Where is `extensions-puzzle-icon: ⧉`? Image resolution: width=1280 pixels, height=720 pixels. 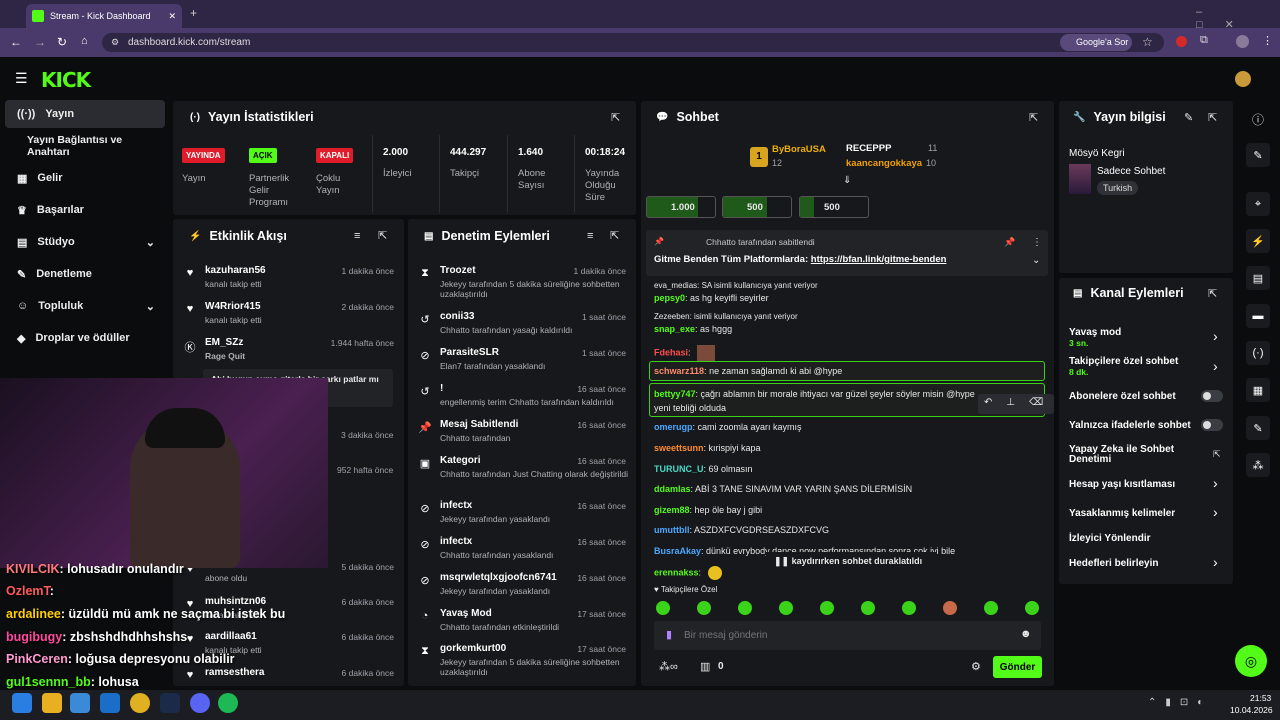
extensions-puzzle-icon: ⧉ is located at coordinates (1204, 40).